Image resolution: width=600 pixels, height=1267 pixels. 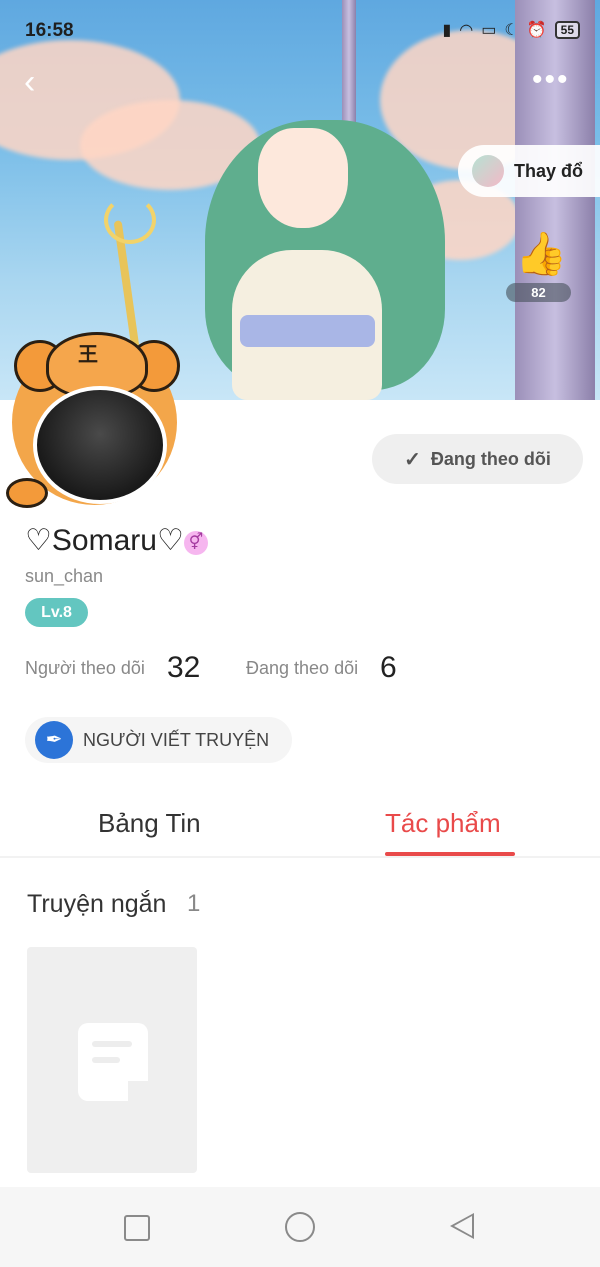 What do you see at coordinates (567, 30) in the screenshot?
I see `battery-icon: 55` at bounding box center [567, 30].